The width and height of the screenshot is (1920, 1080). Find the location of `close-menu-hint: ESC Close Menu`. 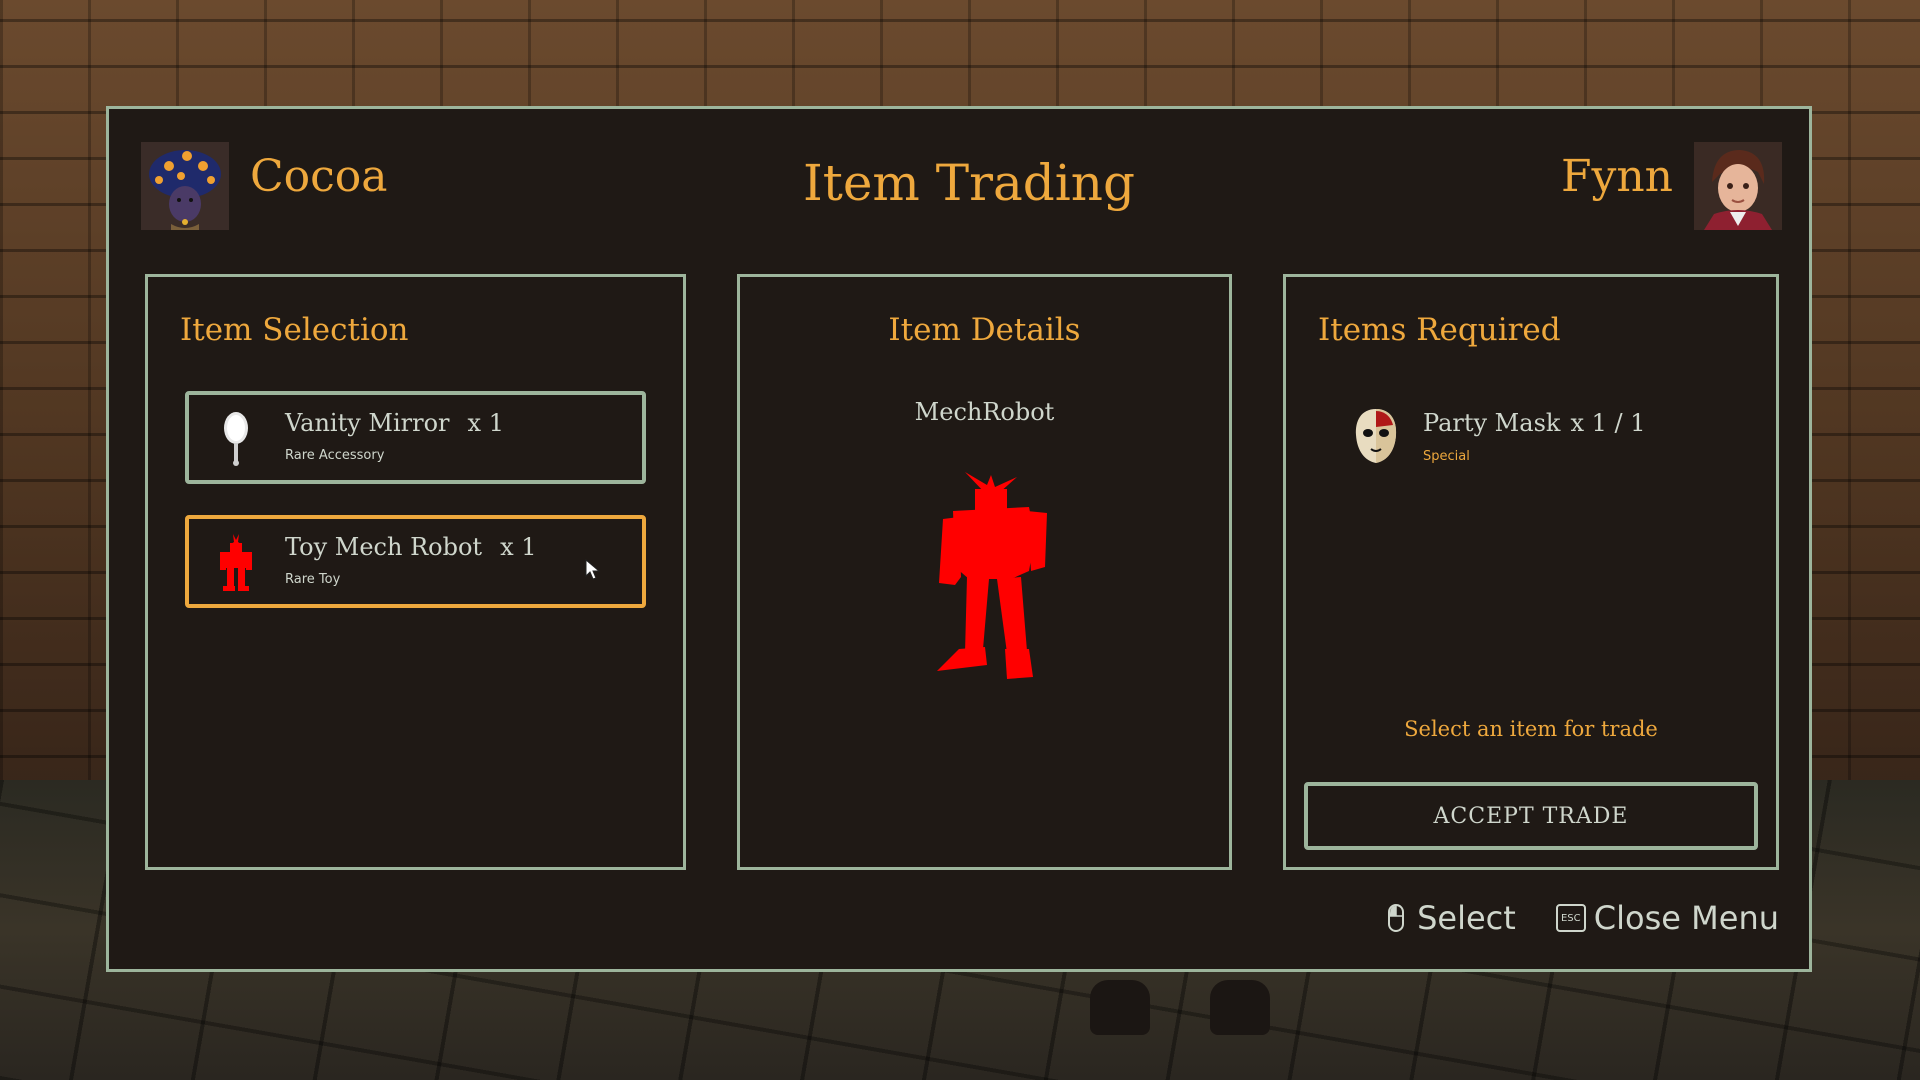

close-menu-hint: ESC Close Menu is located at coordinates (1667, 918).